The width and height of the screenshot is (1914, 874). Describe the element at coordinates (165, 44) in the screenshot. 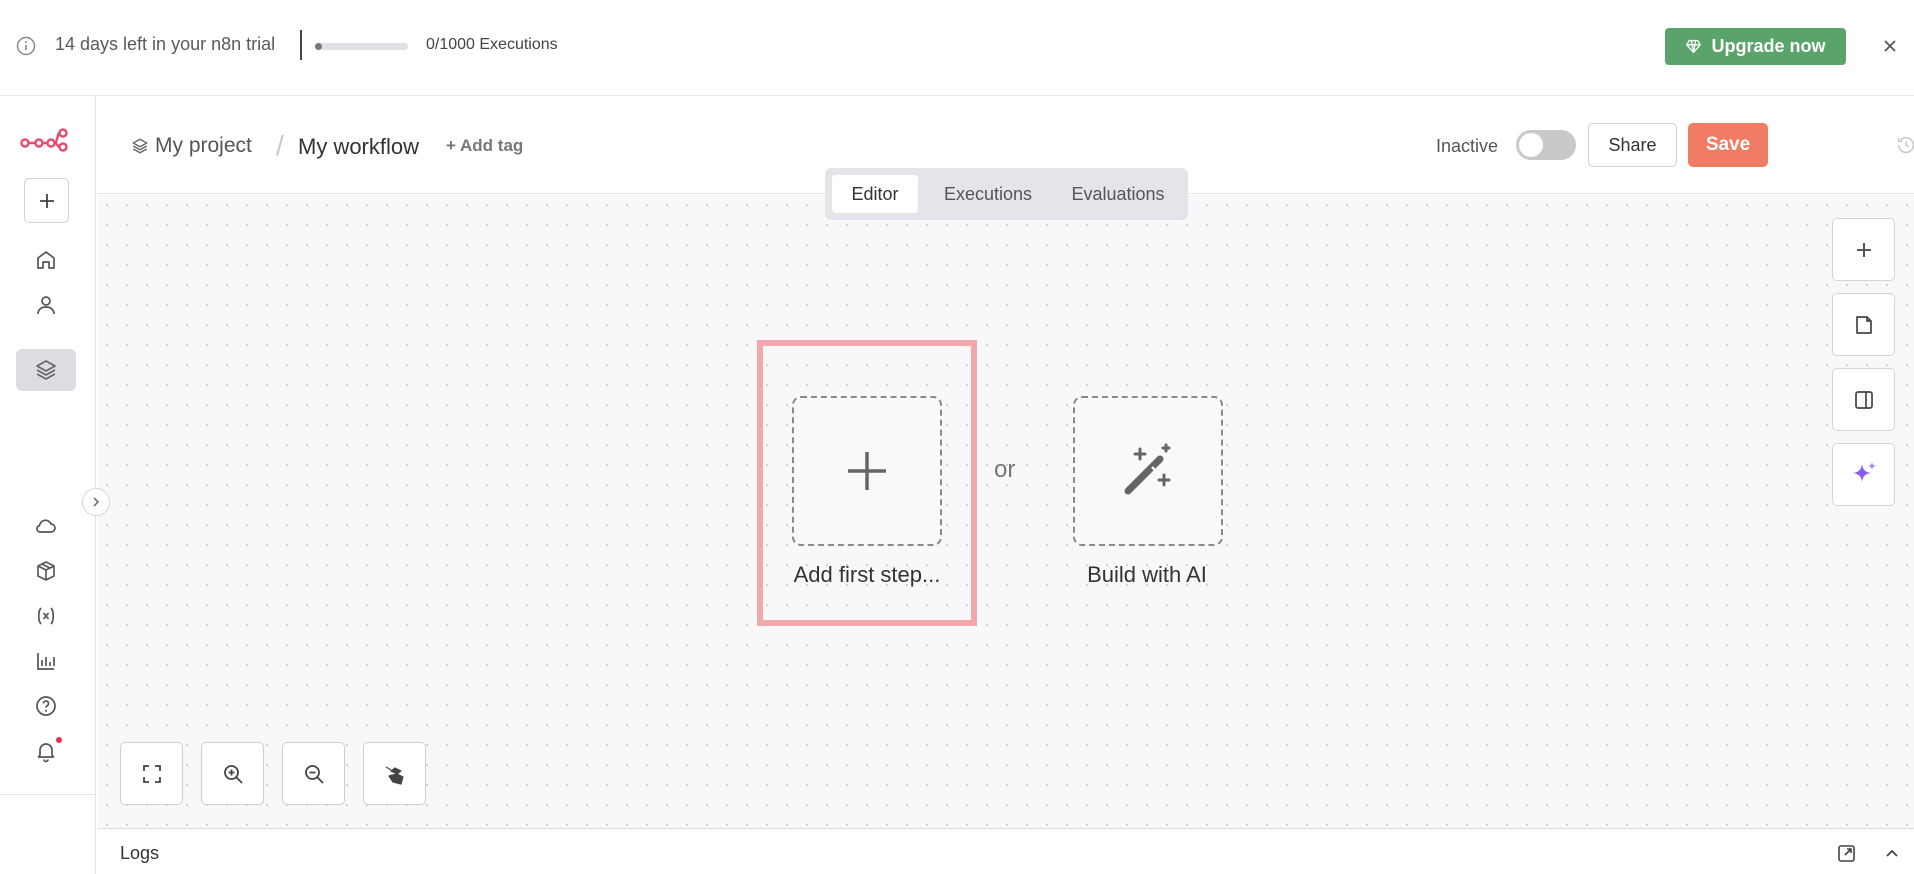

I see `trial-text: 14 days left in your n8n trial` at that location.